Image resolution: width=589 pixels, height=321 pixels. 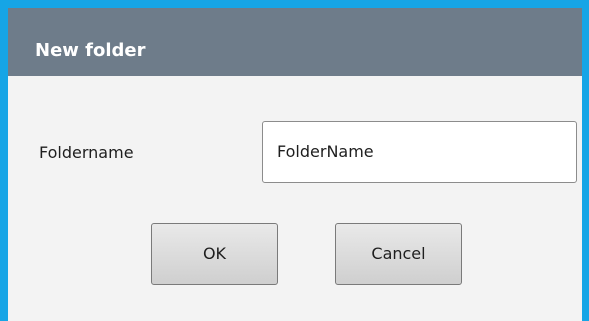 I want to click on foldername-input, so click(x=419, y=152).